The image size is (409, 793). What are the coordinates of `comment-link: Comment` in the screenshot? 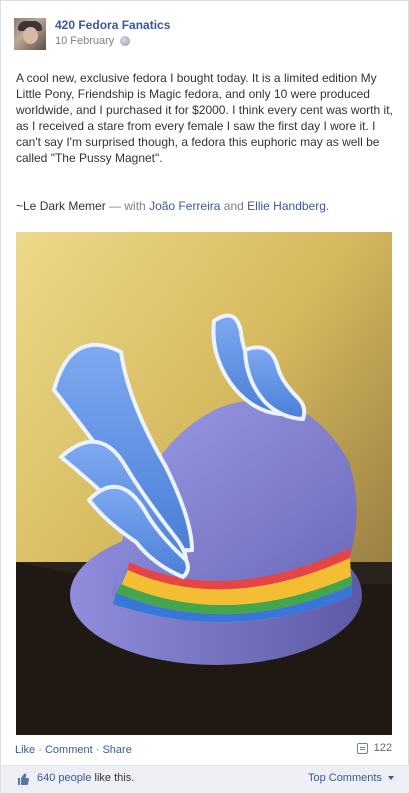 It's located at (69, 750).